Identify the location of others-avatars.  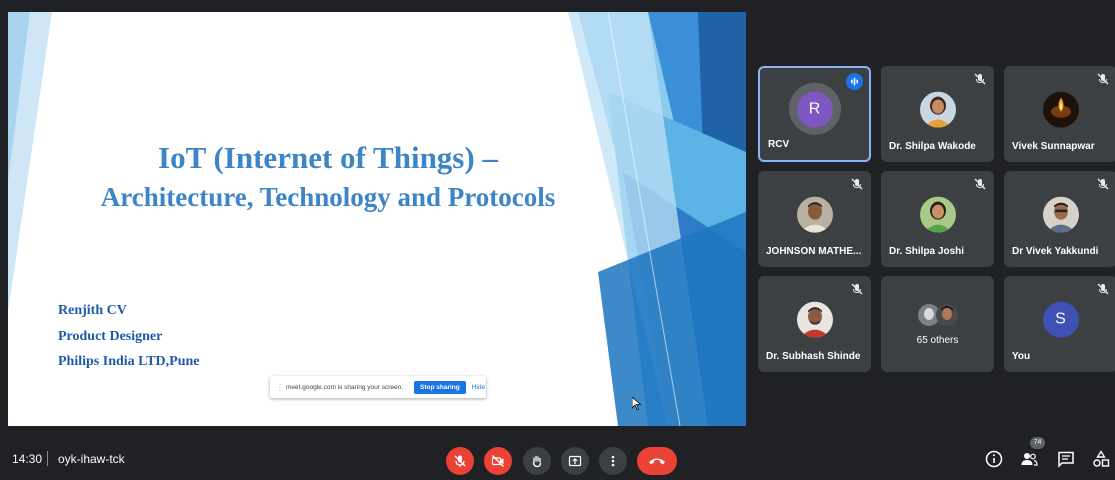
(938, 315).